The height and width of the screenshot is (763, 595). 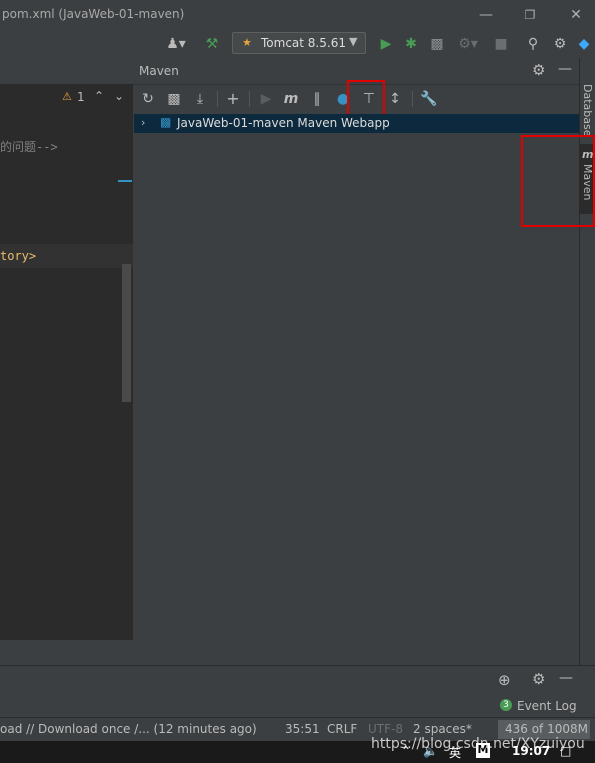 What do you see at coordinates (587, 110) in the screenshot?
I see `database-tab: Database` at bounding box center [587, 110].